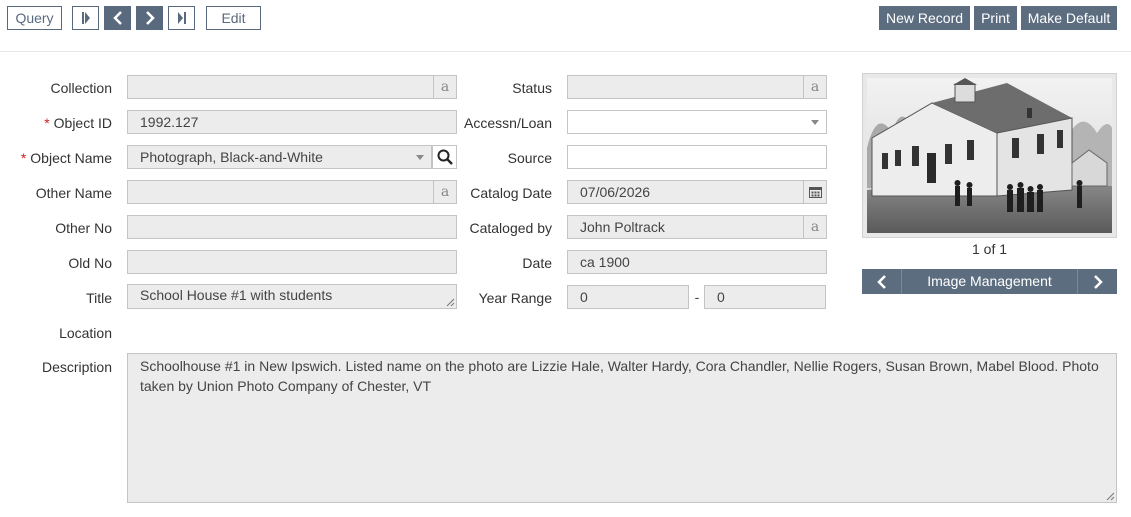 This screenshot has width=1131, height=517. What do you see at coordinates (615, 192) in the screenshot?
I see `catalog-date-value: 07/06/2026` at bounding box center [615, 192].